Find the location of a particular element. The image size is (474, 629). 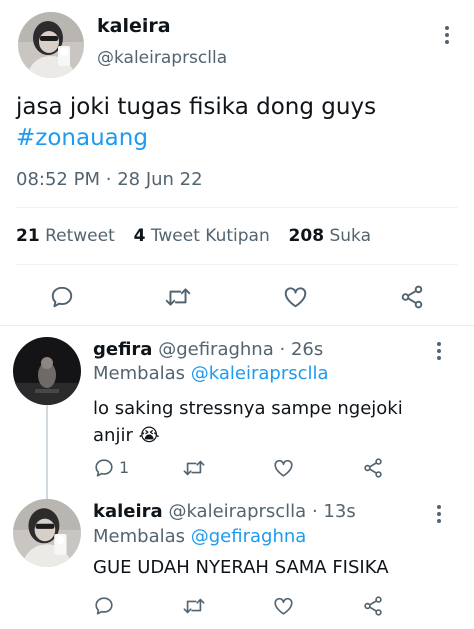

reply-header: gefira @gefiraghna · 26s is located at coordinates (208, 349).